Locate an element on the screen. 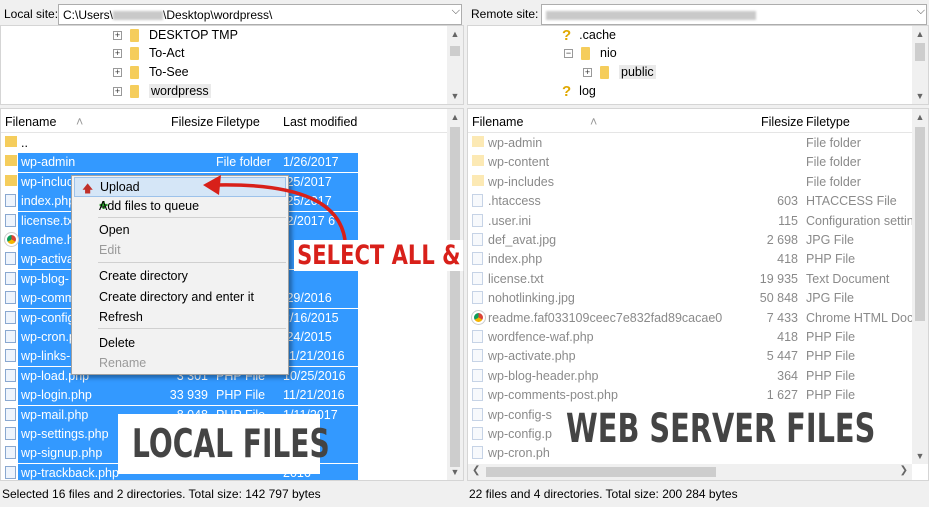 This screenshot has width=929, height=507. table-row: wp-admin File folder is located at coordinates (690, 143).